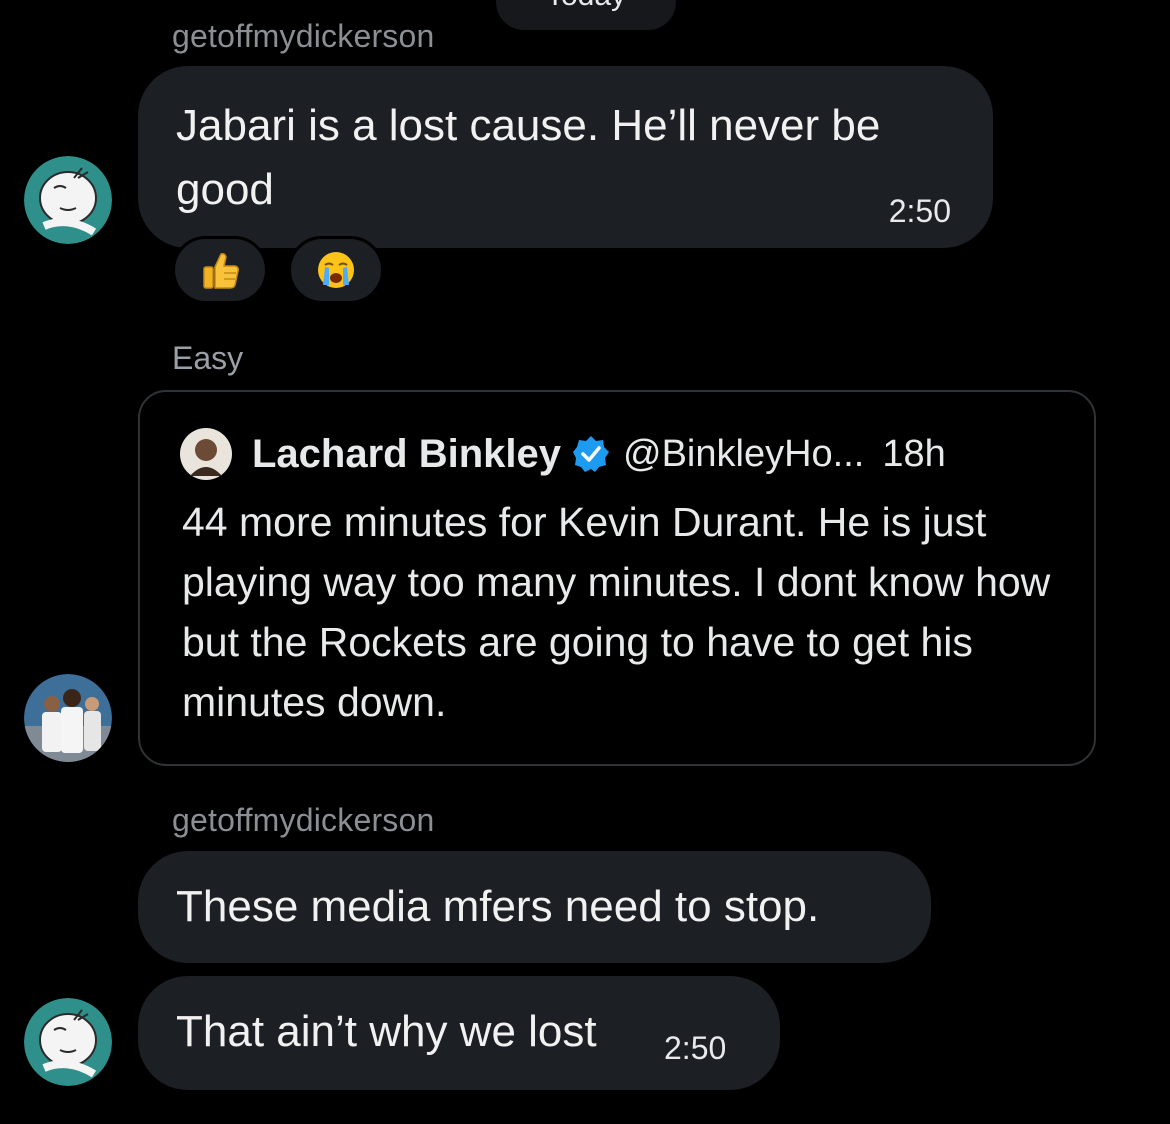 The width and height of the screenshot is (1170, 1124). Describe the element at coordinates (914, 453) in the screenshot. I see `quoted-post-age: 18h` at that location.